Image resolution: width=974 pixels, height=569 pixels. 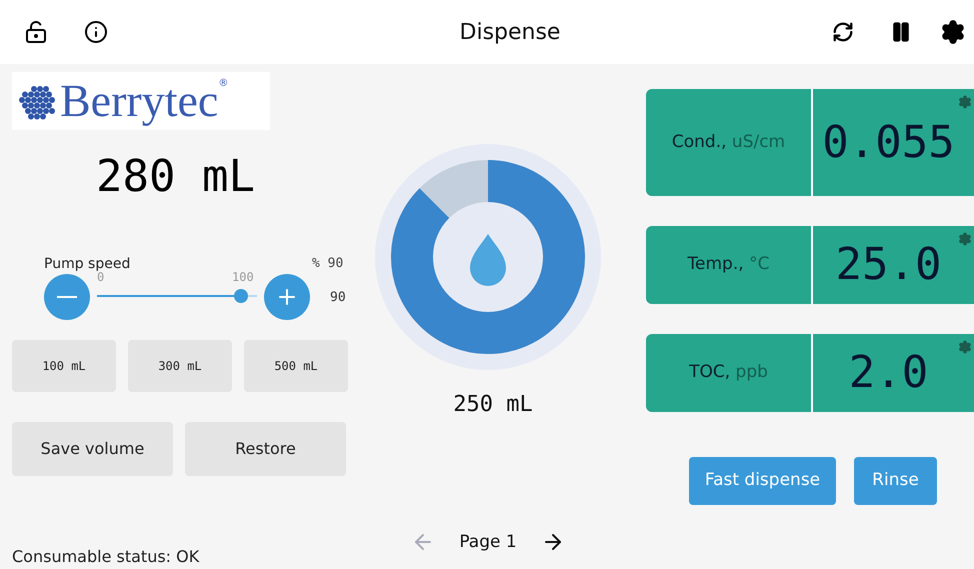 What do you see at coordinates (901, 32) in the screenshot?
I see `pause-icon` at bounding box center [901, 32].